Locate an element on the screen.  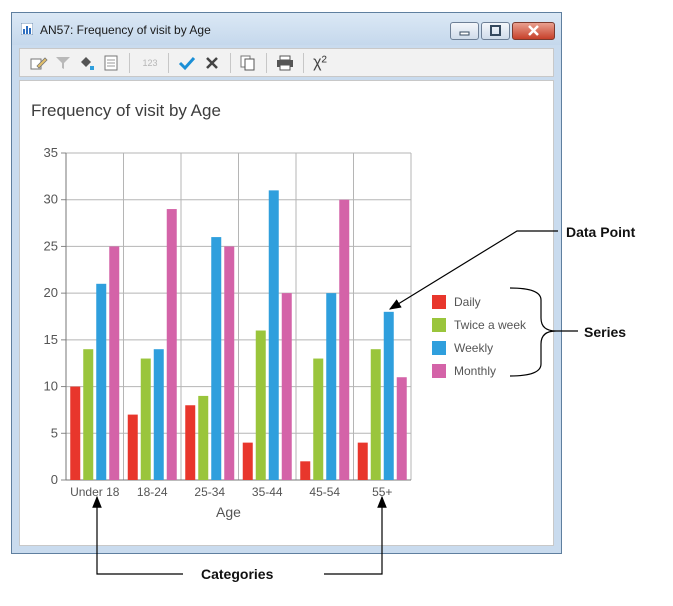
legend-item: Twice a week is located at coordinates (479, 325).